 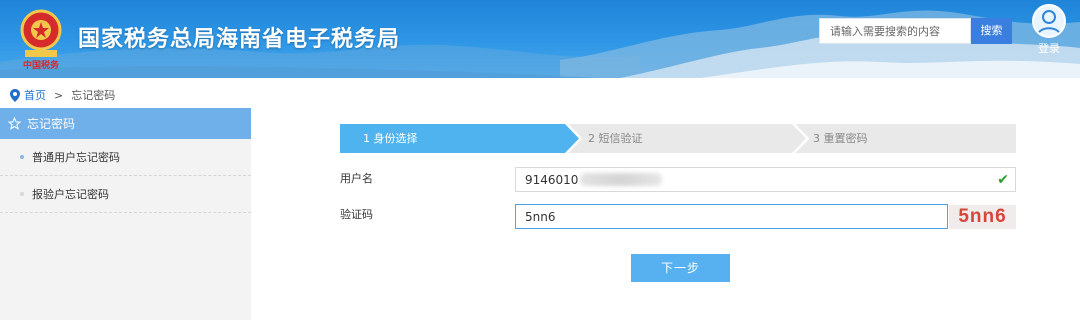 What do you see at coordinates (15, 95) in the screenshot?
I see `location-pin-icon` at bounding box center [15, 95].